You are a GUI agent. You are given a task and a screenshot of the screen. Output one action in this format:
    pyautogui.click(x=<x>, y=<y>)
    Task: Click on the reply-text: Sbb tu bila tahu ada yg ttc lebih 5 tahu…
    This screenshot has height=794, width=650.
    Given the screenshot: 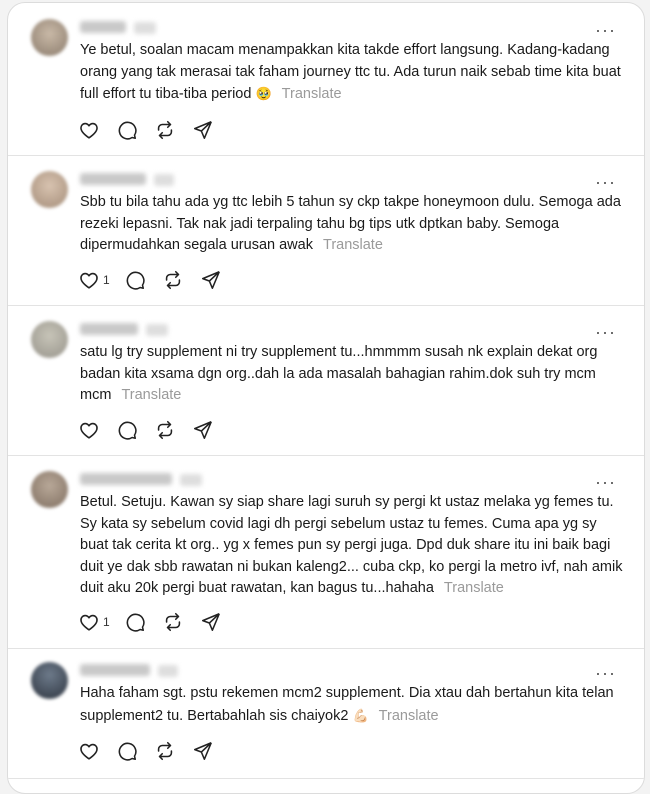 What is the action you would take?
    pyautogui.click(x=352, y=224)
    